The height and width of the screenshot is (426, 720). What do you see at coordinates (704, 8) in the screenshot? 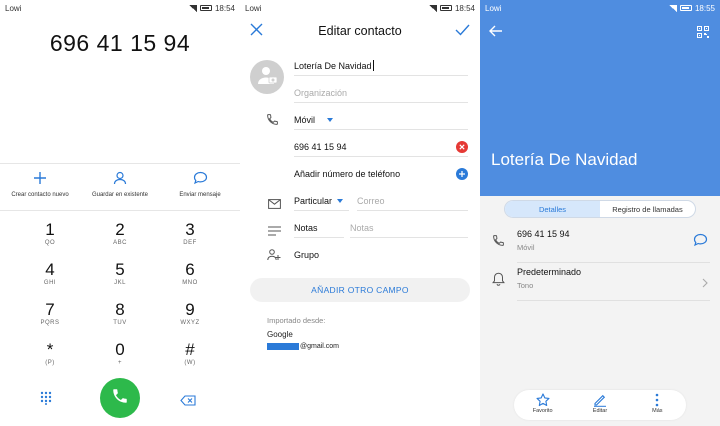
I see `clock: 18:55` at bounding box center [704, 8].